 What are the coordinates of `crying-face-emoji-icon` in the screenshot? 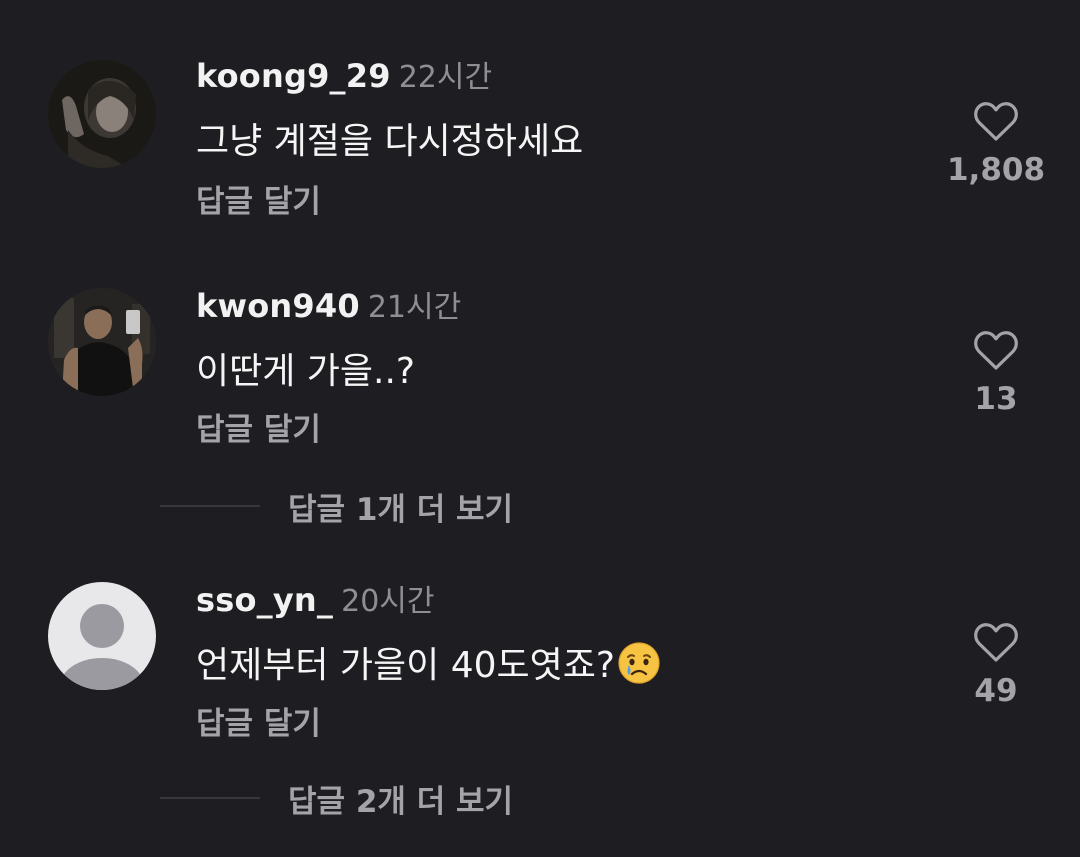 It's located at (639, 667).